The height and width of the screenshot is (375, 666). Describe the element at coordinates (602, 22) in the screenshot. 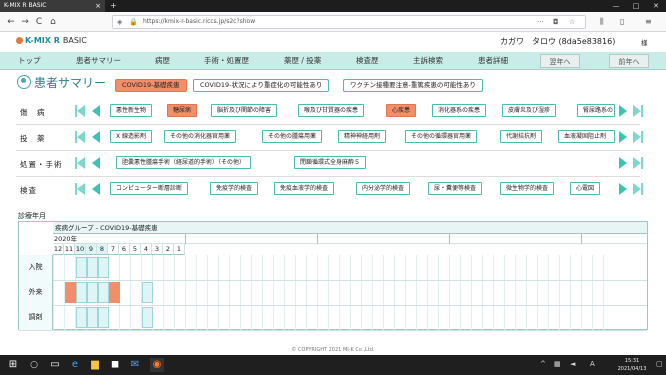

I see `library-icon: ⫼` at that location.